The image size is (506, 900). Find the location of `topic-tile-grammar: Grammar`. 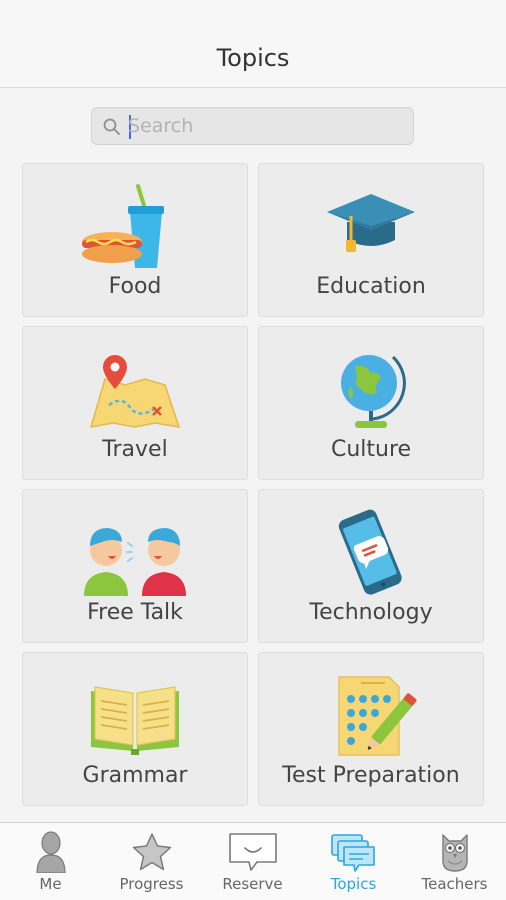

topic-tile-grammar: Grammar is located at coordinates (135, 729).